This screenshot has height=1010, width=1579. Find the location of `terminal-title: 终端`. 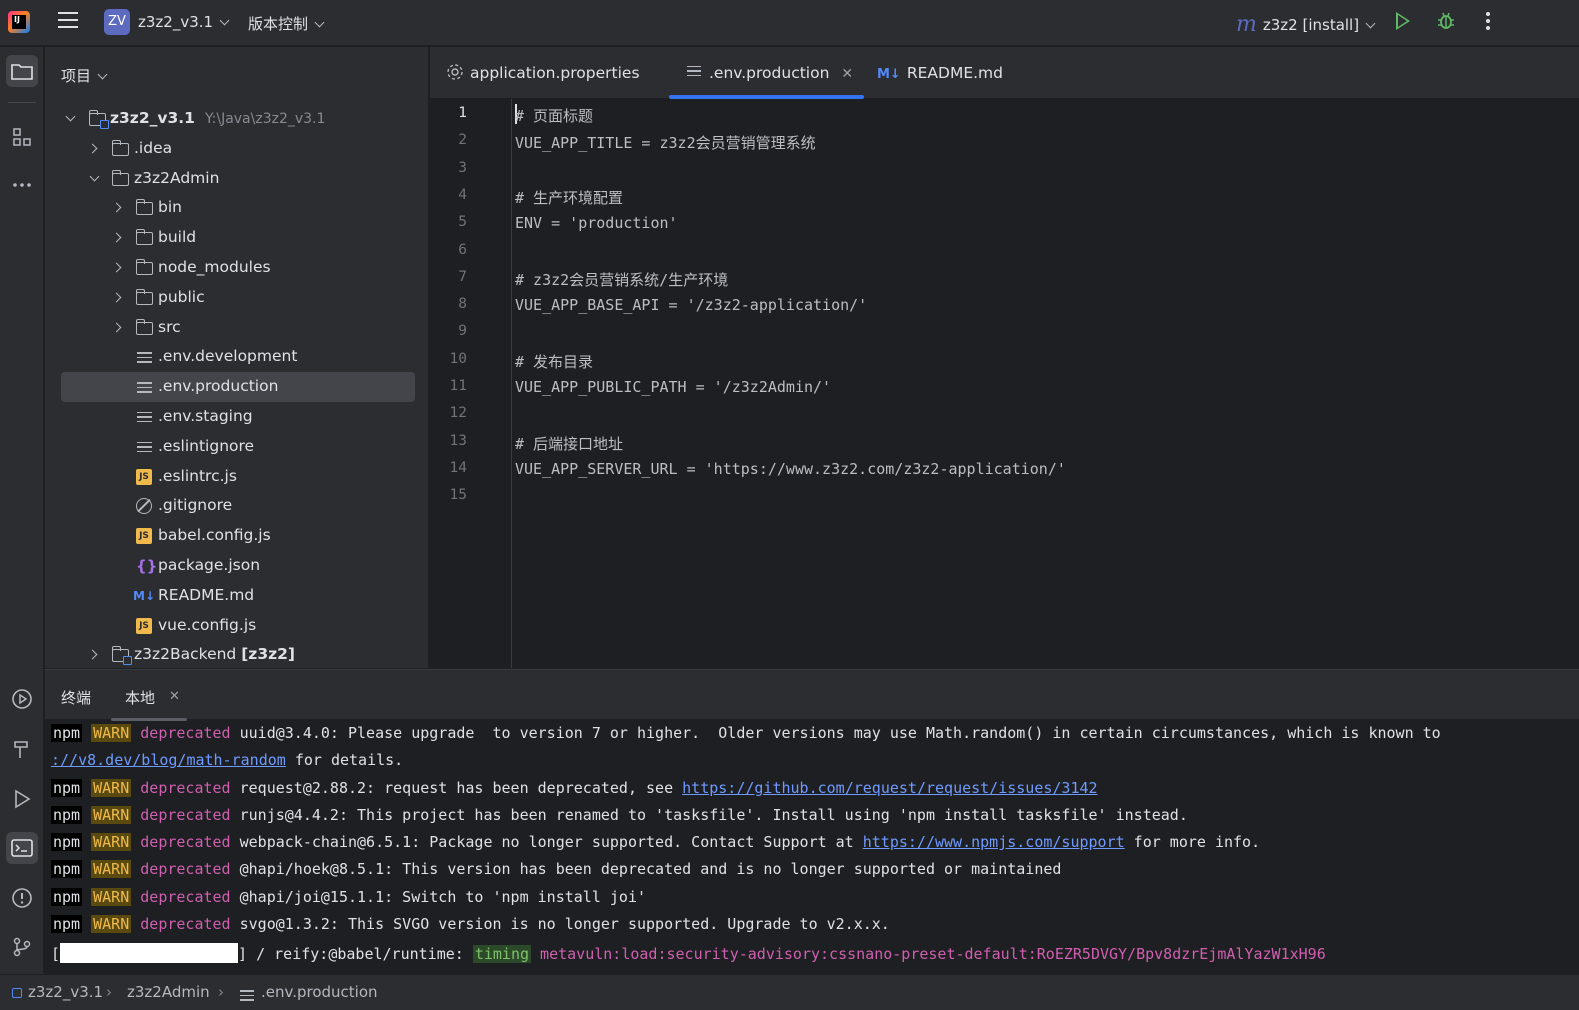

terminal-title: 终端 is located at coordinates (76, 698).